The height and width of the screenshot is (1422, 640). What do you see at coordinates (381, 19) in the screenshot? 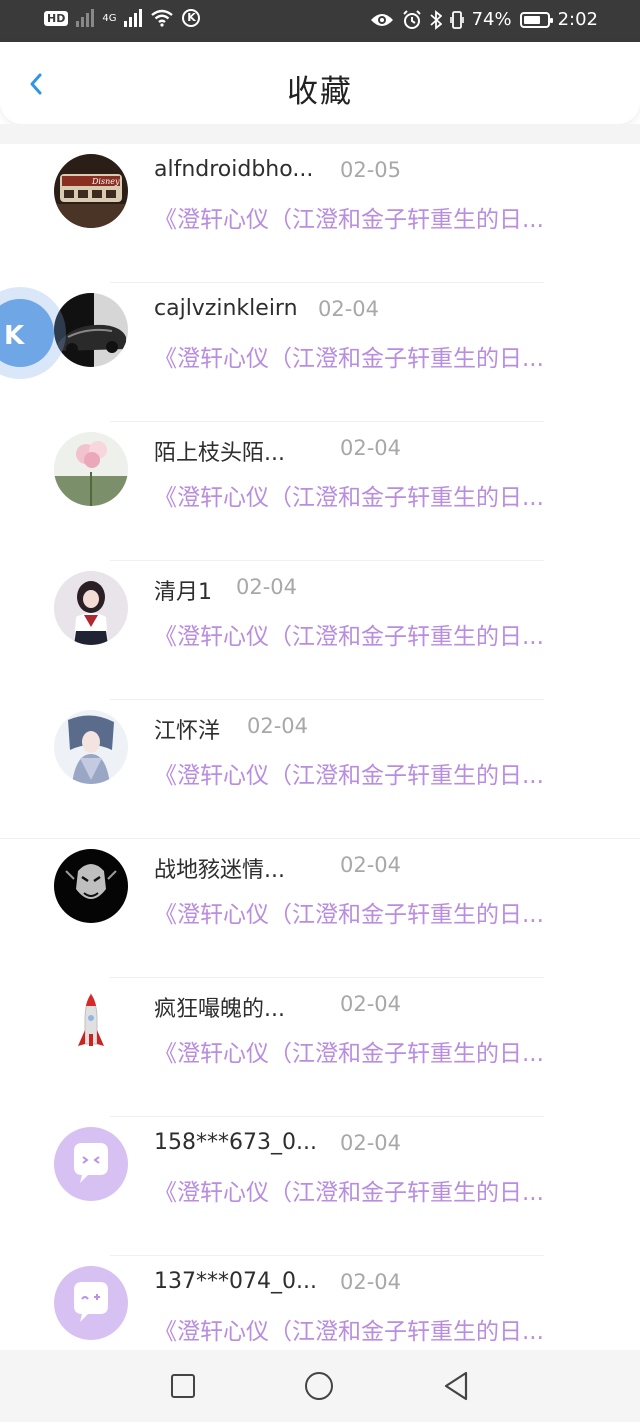
I see `eye-icon` at bounding box center [381, 19].